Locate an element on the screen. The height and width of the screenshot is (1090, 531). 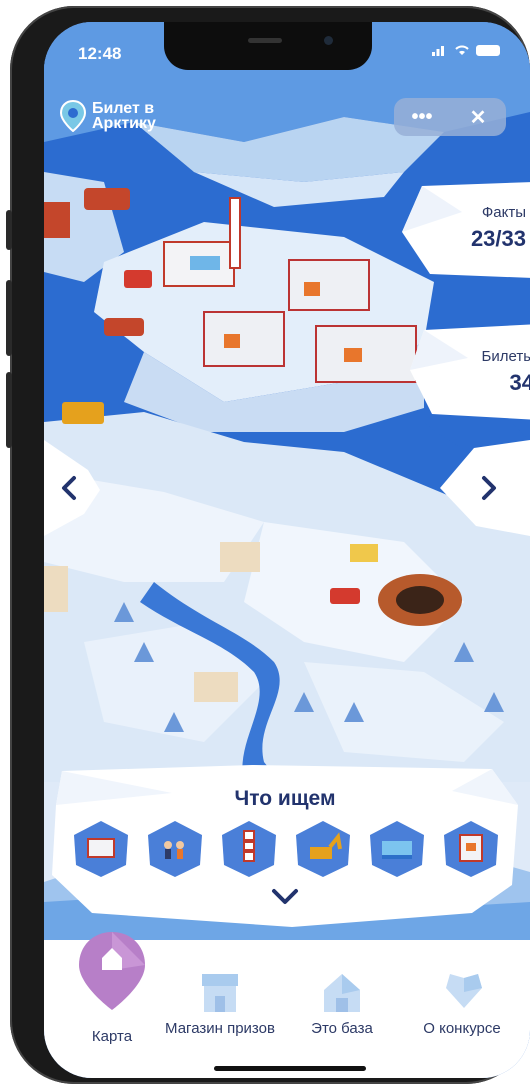
people-group-icon is located at coordinates (175, 849).